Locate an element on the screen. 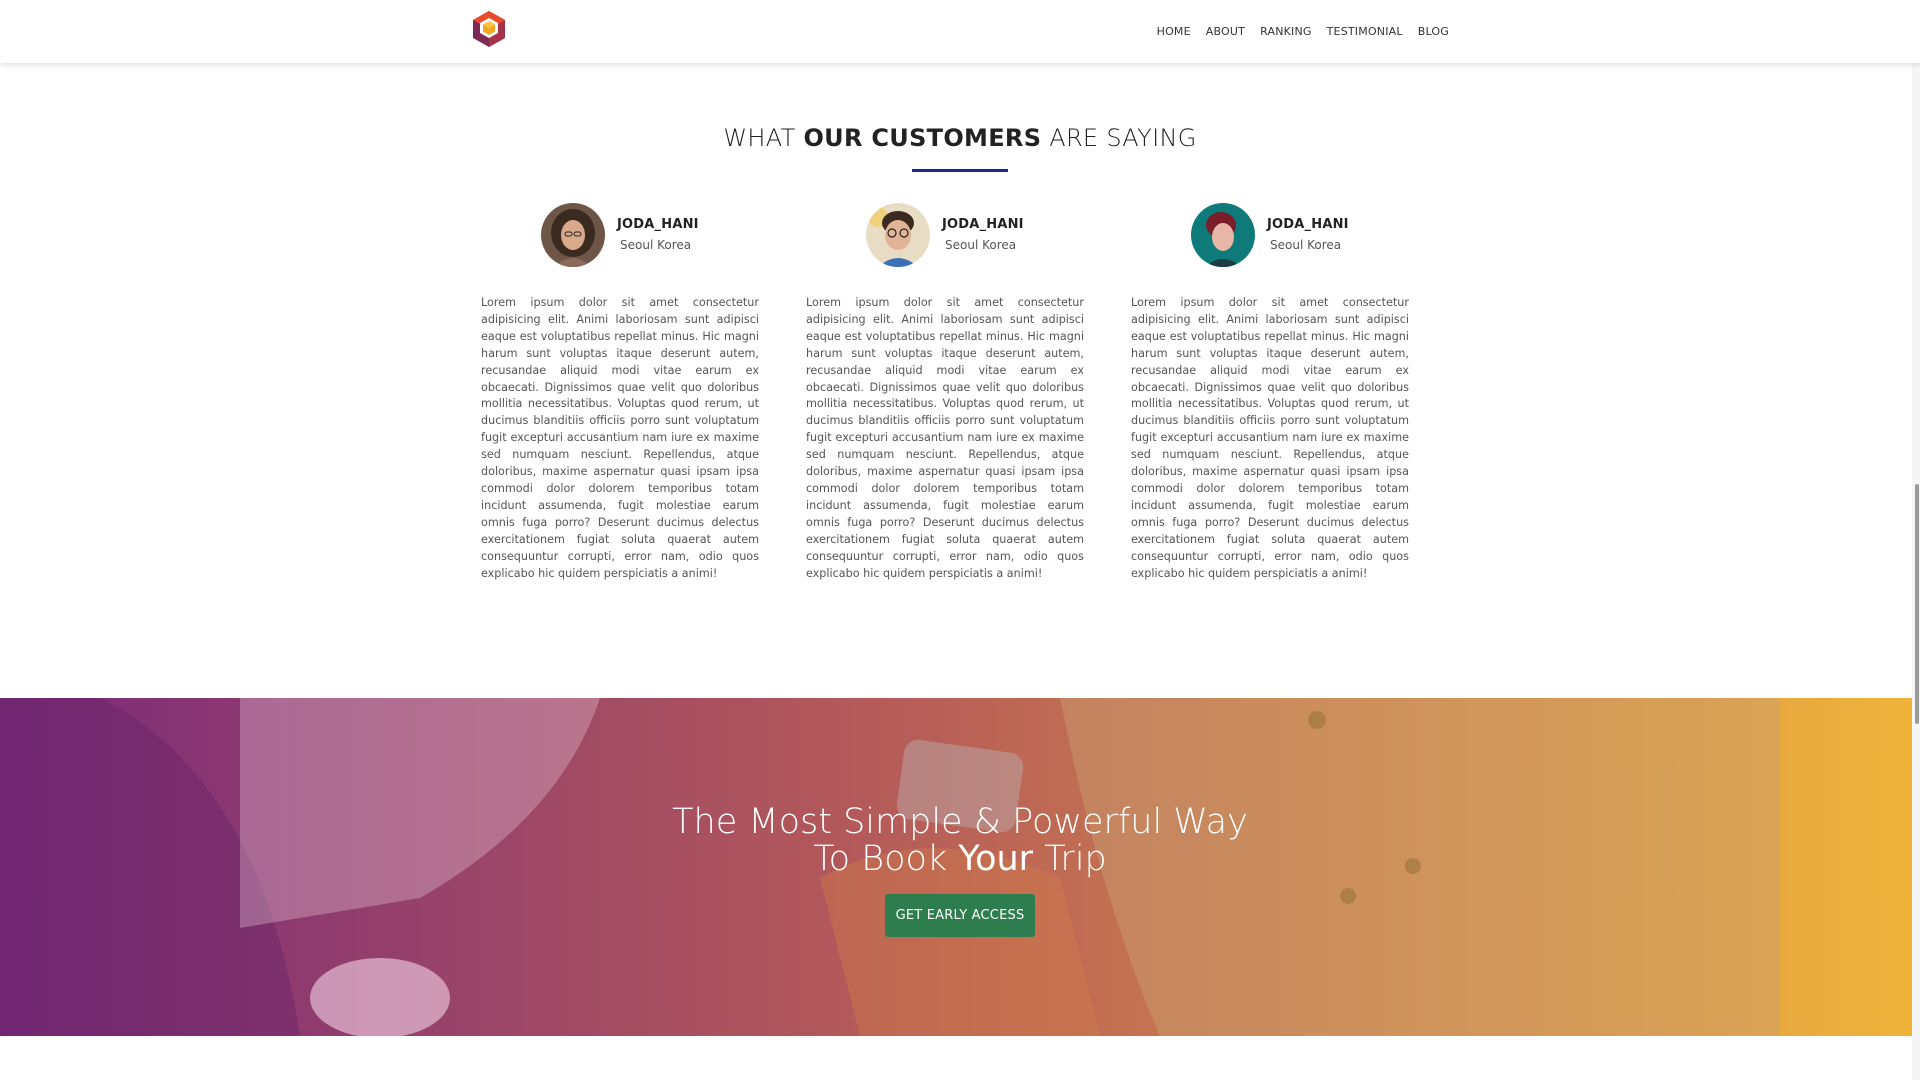 The width and height of the screenshot is (1920, 1080). nav-about: ABOUT is located at coordinates (1225, 31).